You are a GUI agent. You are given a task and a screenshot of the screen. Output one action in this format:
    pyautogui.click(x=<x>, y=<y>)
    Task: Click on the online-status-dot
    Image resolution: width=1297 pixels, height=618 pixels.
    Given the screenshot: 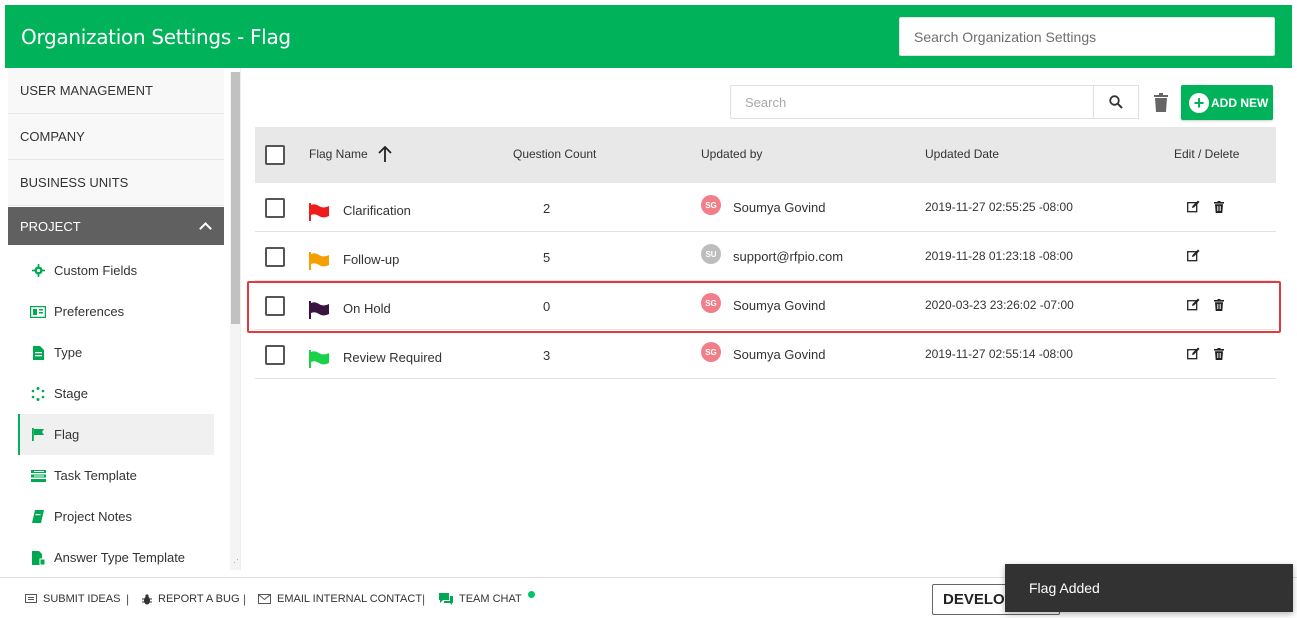 What is the action you would take?
    pyautogui.click(x=531, y=594)
    